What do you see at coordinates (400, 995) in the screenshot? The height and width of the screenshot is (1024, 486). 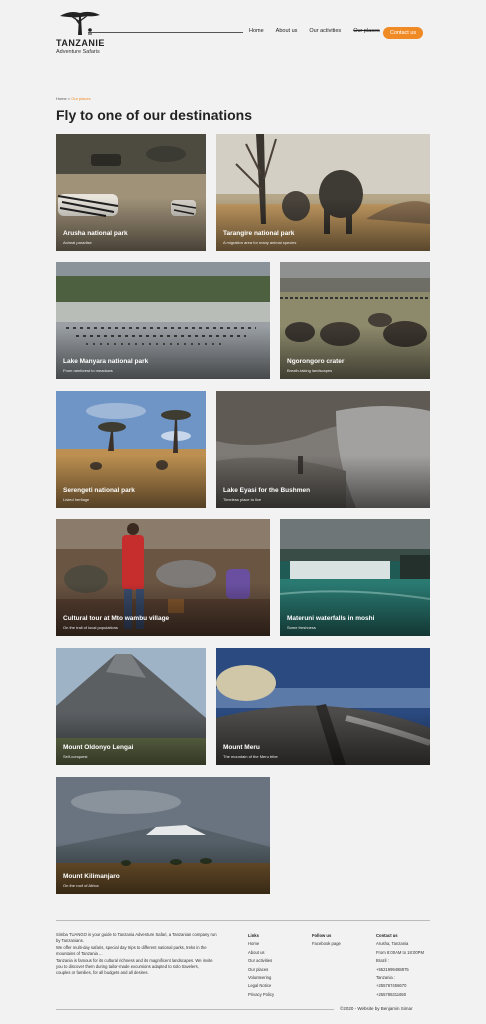 I see `contact-tanzania-phone-2: +255785311650` at bounding box center [400, 995].